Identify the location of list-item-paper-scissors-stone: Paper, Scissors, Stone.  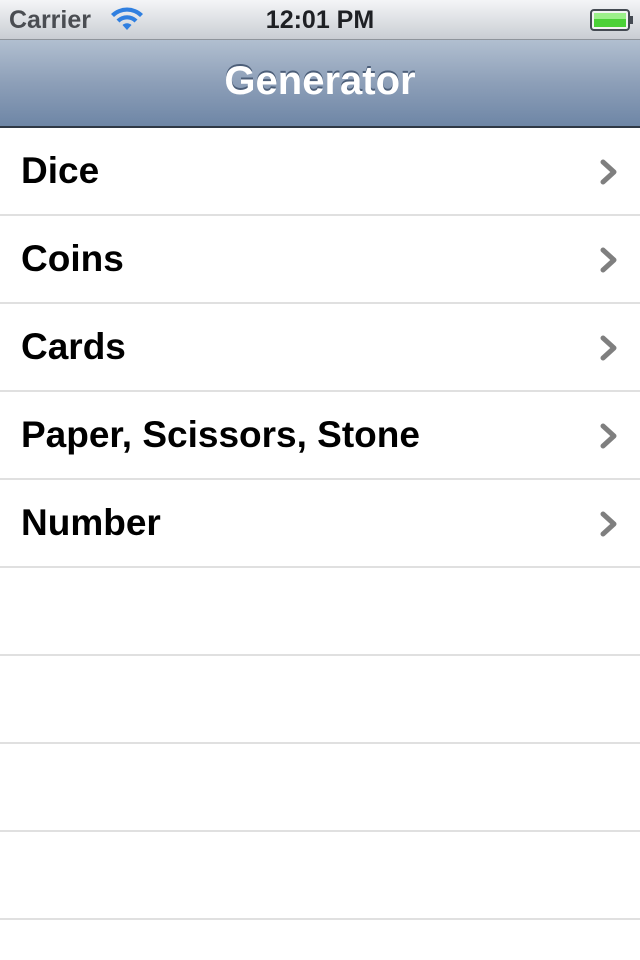
(320, 436).